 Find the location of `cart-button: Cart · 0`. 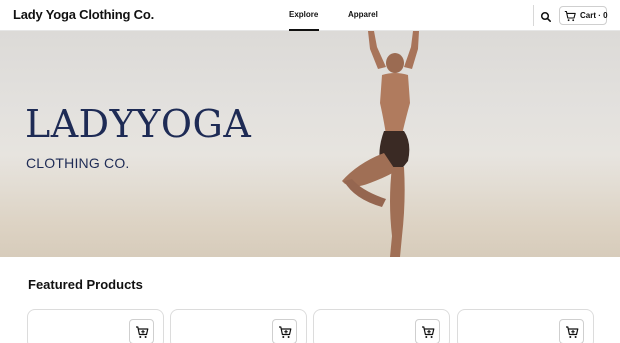

cart-button: Cart · 0 is located at coordinates (583, 15).